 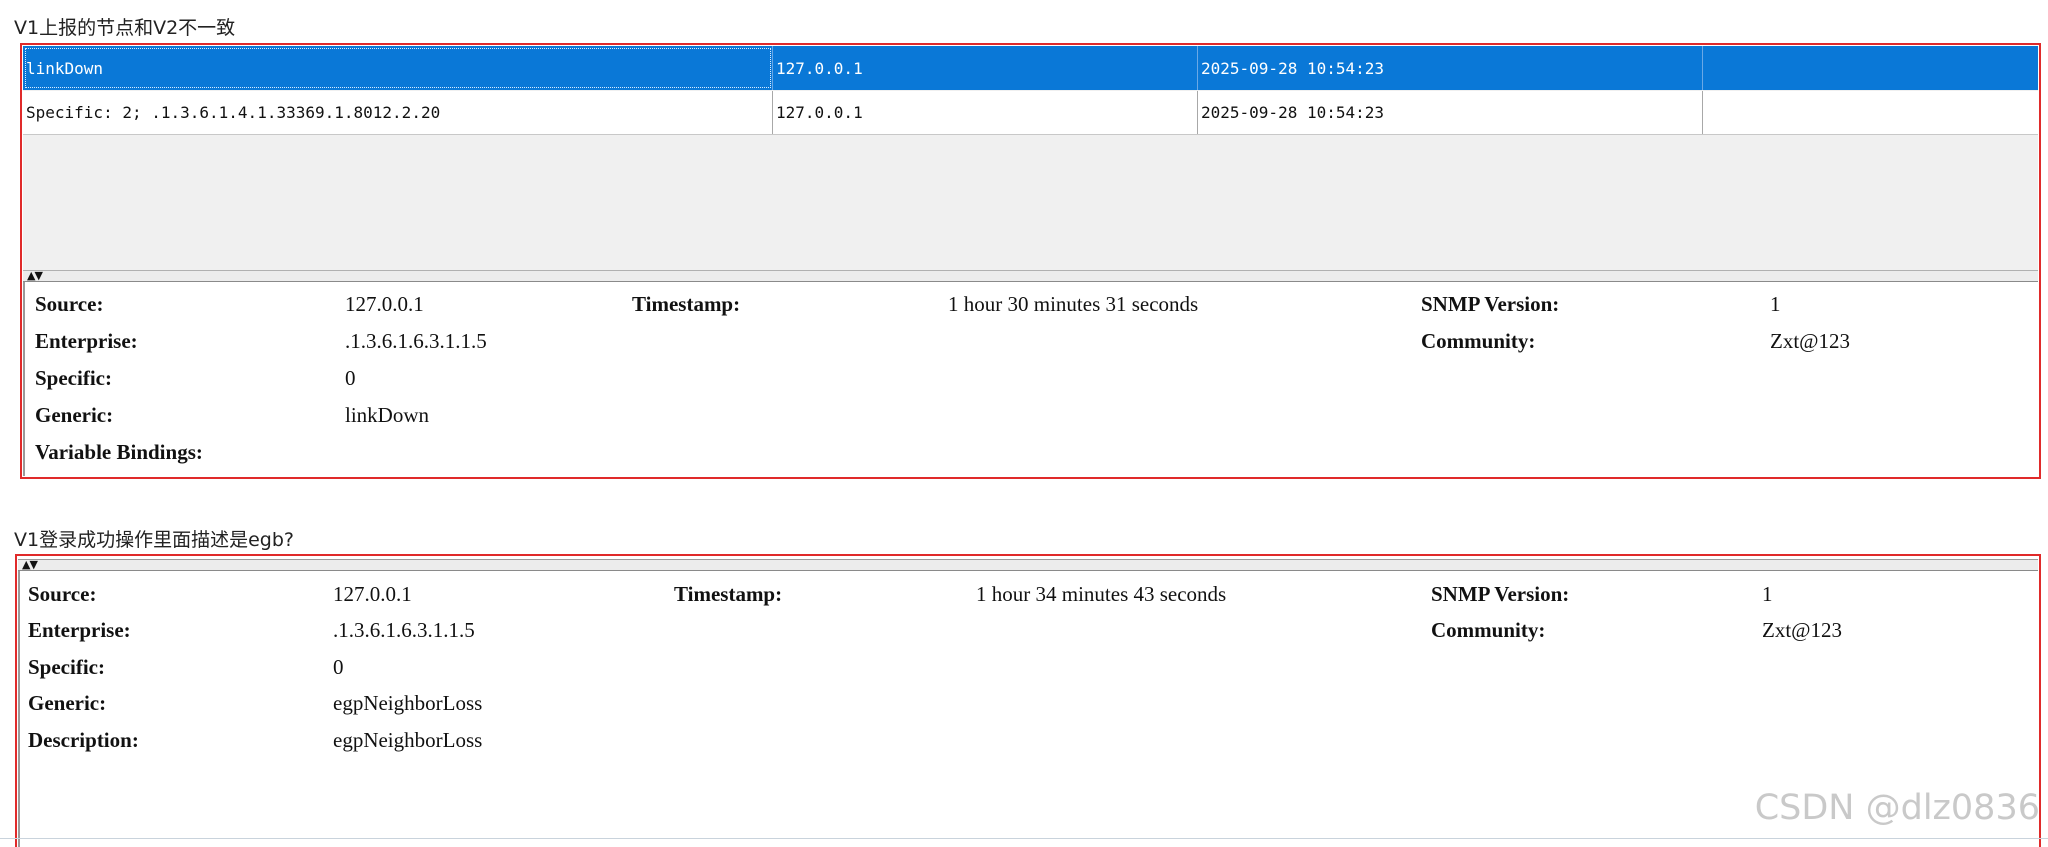 What do you see at coordinates (154, 540) in the screenshot?
I see `caption-second: V1登录成功操作里面描述是egb?` at bounding box center [154, 540].